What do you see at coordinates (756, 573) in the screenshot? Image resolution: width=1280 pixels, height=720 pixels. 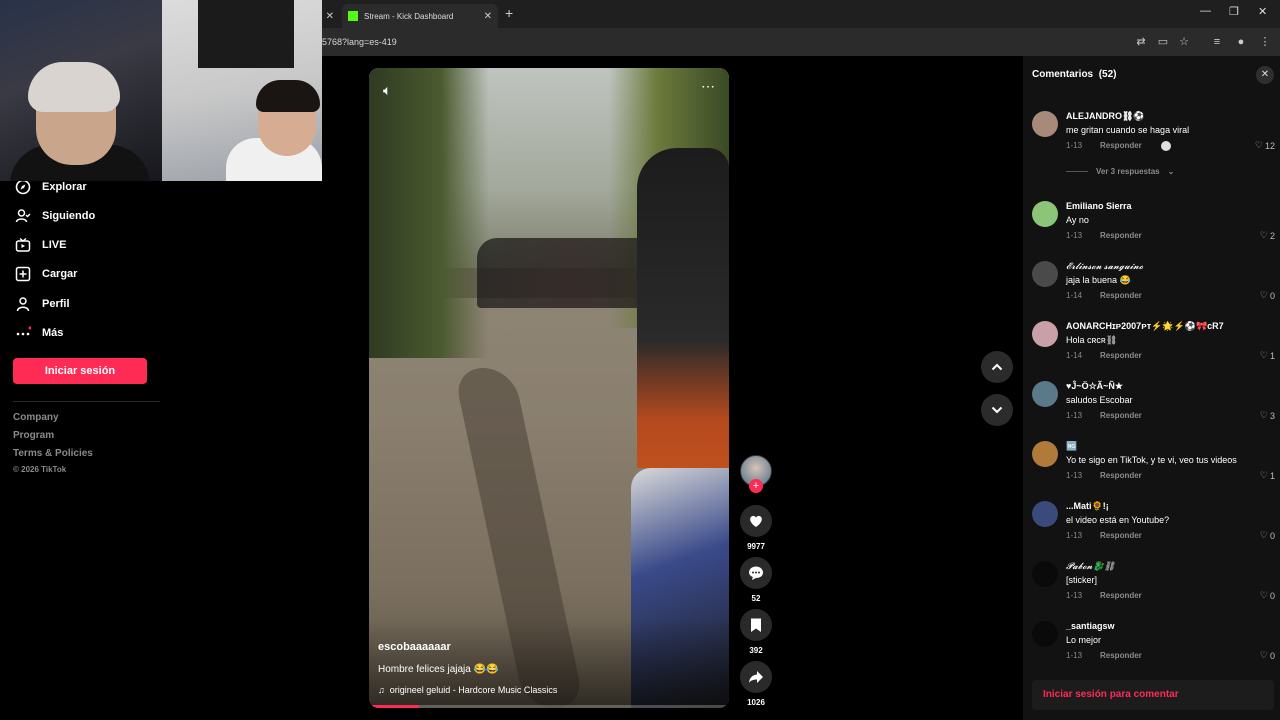 I see `comment-button` at bounding box center [756, 573].